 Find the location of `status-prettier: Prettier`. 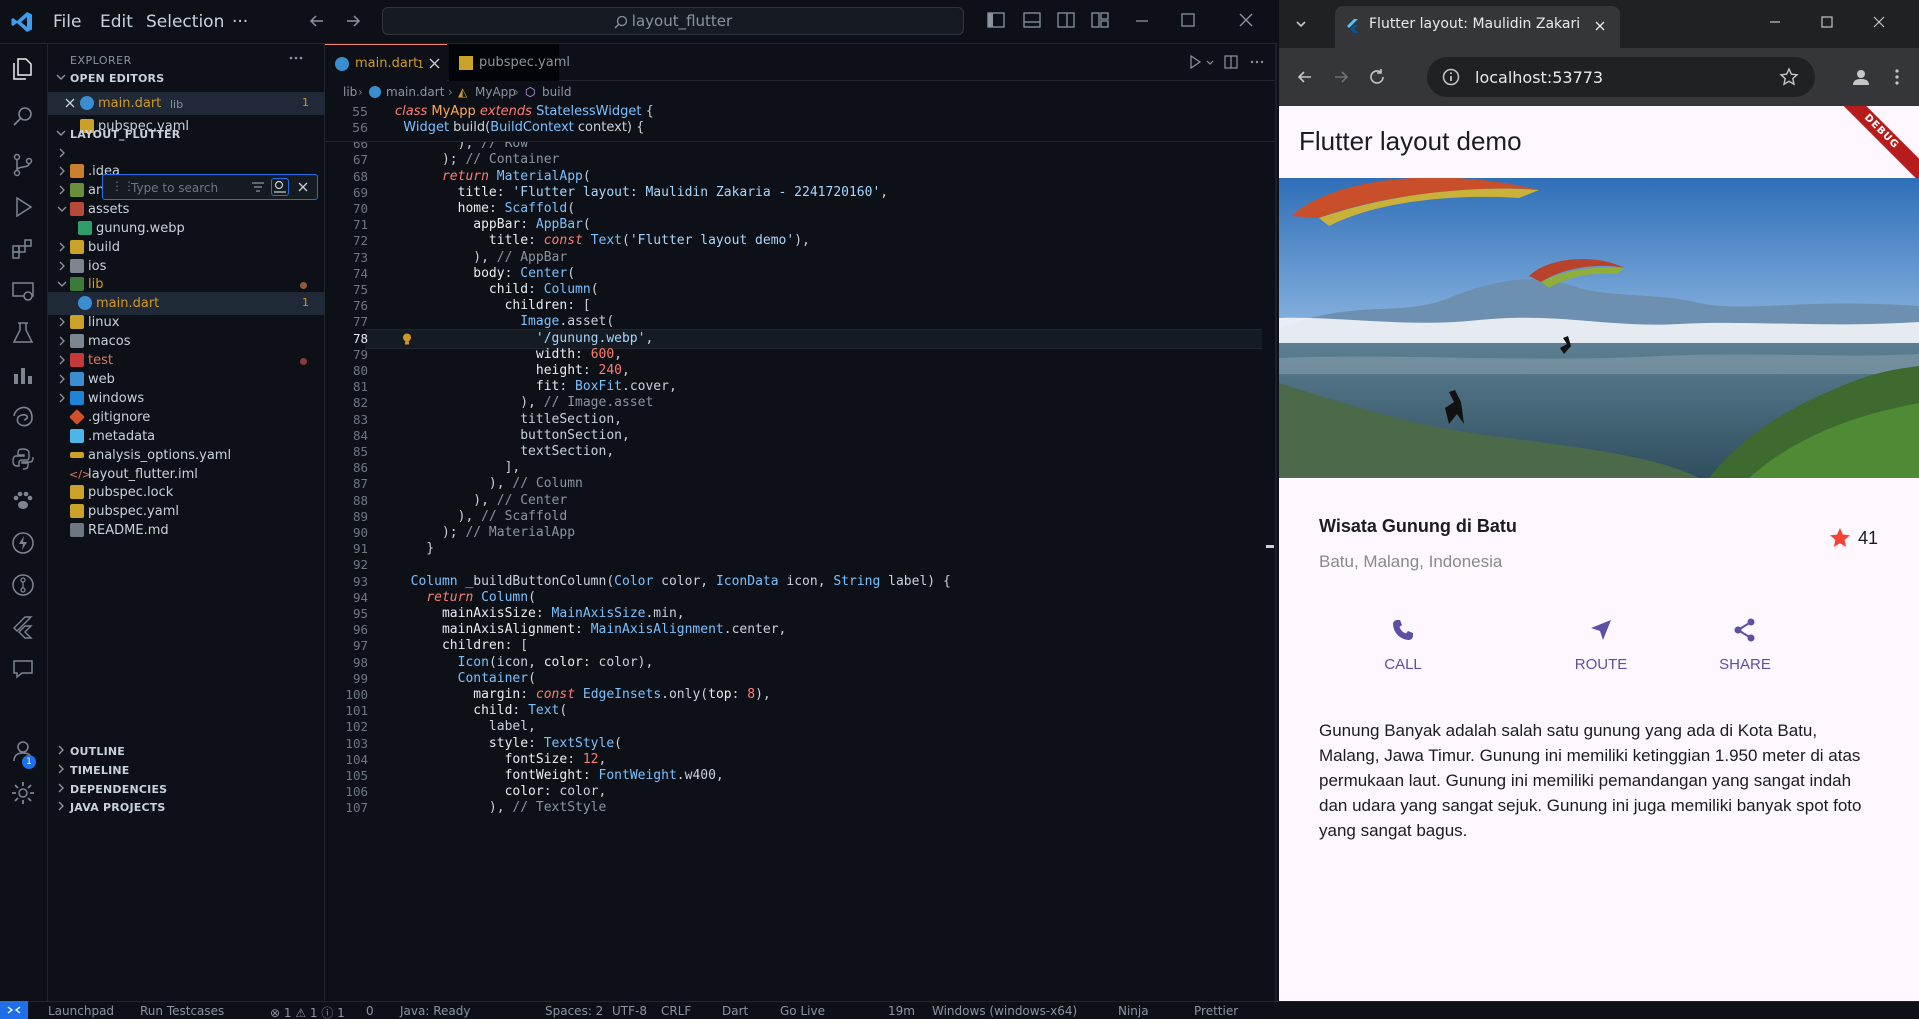

status-prettier: Prettier is located at coordinates (1216, 1011).